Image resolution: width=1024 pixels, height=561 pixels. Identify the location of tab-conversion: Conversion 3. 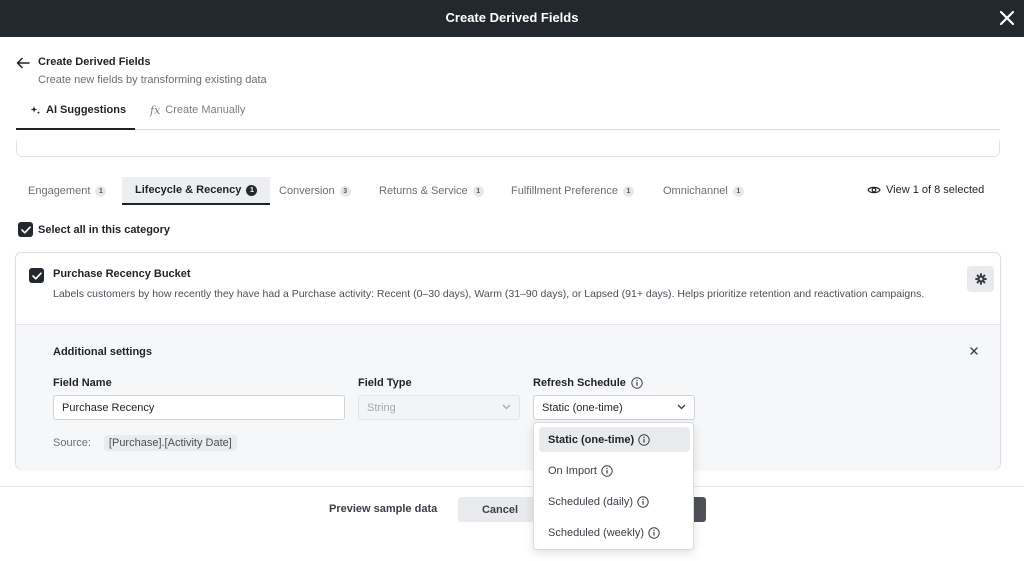
(315, 191).